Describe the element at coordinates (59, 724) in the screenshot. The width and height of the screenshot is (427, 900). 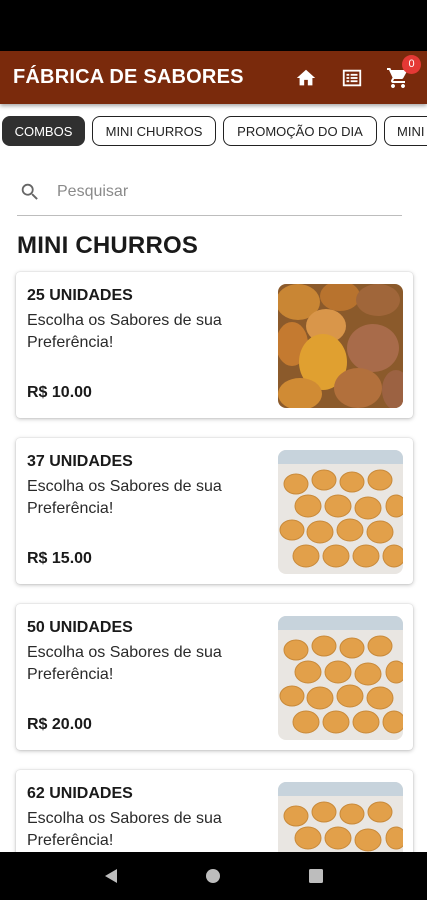
I see `product-price: R$ 20.00` at that location.